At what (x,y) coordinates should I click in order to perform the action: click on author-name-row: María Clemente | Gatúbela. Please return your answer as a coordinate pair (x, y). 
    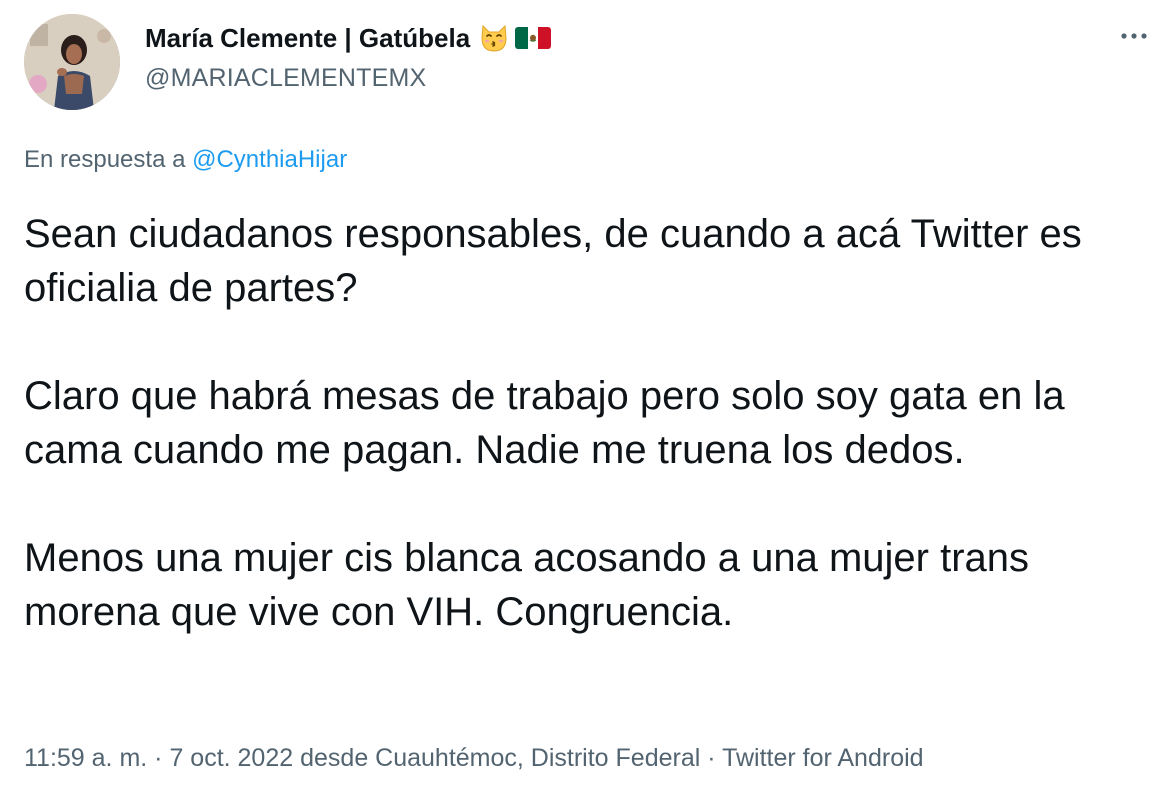
    Looking at the image, I should click on (348, 38).